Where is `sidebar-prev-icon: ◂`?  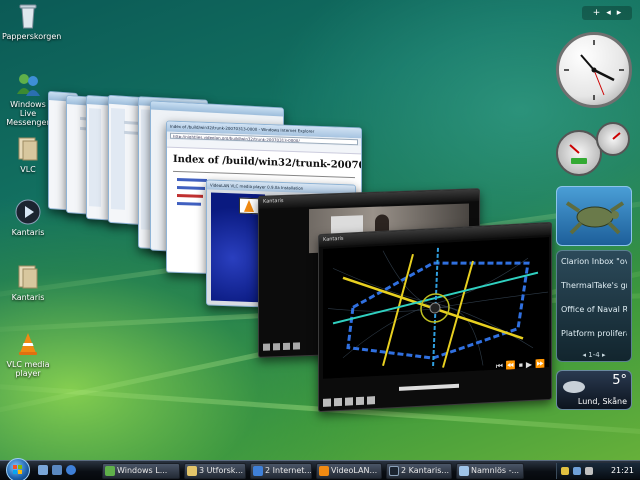
sidebar-prev-icon: ◂ is located at coordinates (608, 13).